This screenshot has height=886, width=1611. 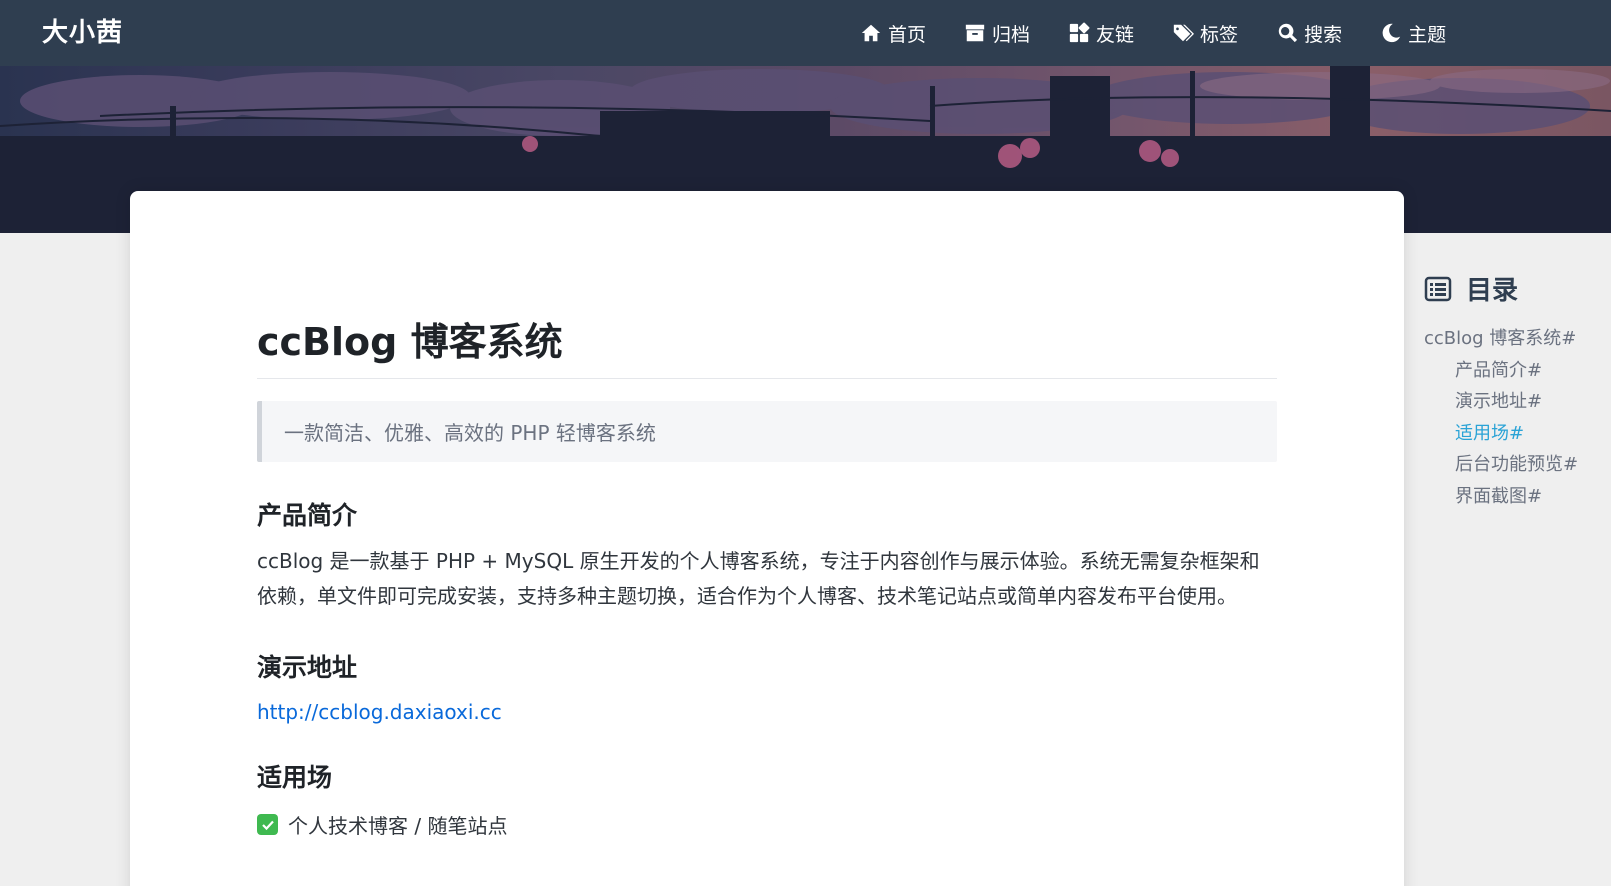 What do you see at coordinates (1115, 34) in the screenshot?
I see `nav-item-label: 友链` at bounding box center [1115, 34].